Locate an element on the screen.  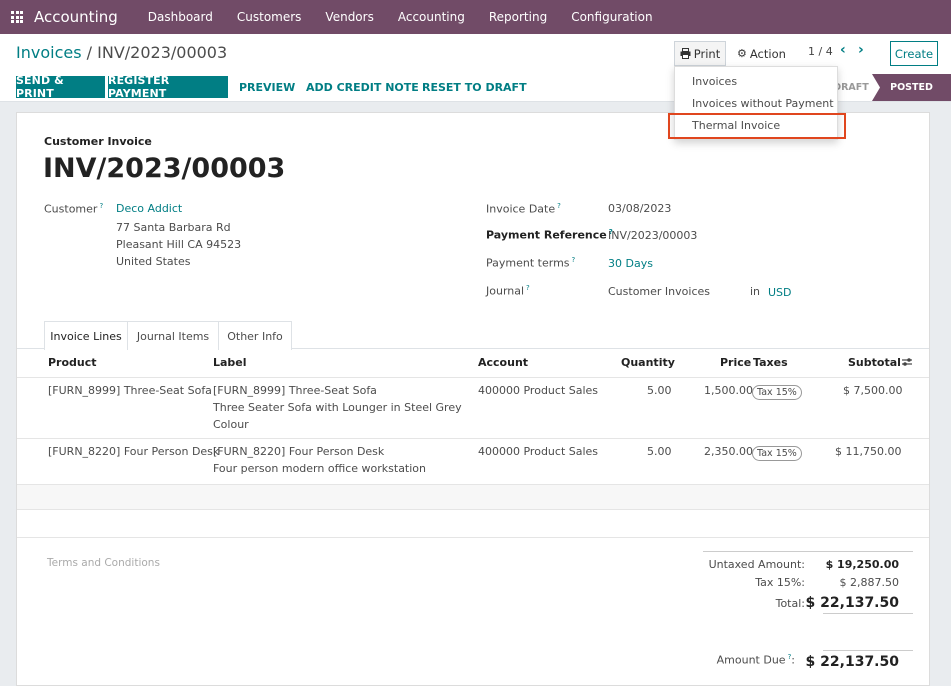
totals-divider is located at coordinates (808, 551).